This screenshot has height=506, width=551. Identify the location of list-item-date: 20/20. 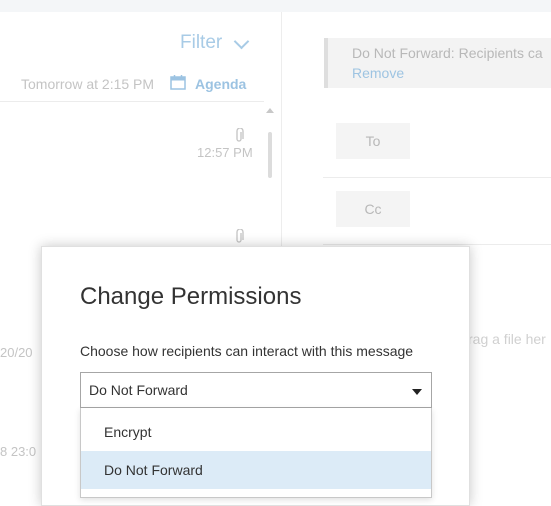
(16, 352).